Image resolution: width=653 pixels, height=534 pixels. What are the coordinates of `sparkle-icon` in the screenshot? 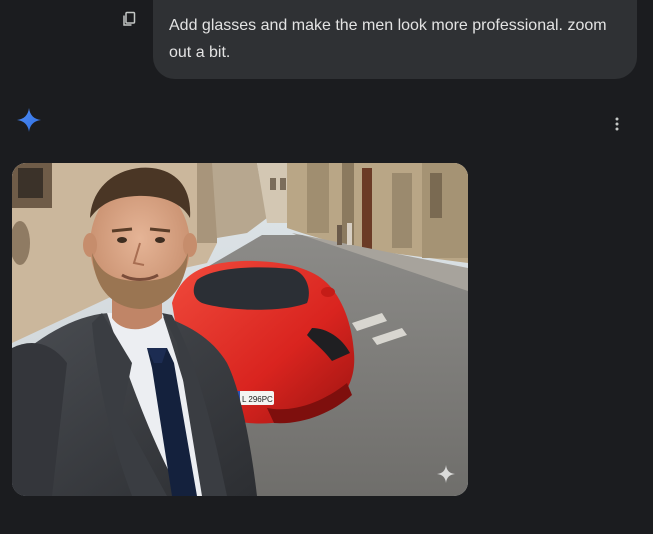 It's located at (29, 120).